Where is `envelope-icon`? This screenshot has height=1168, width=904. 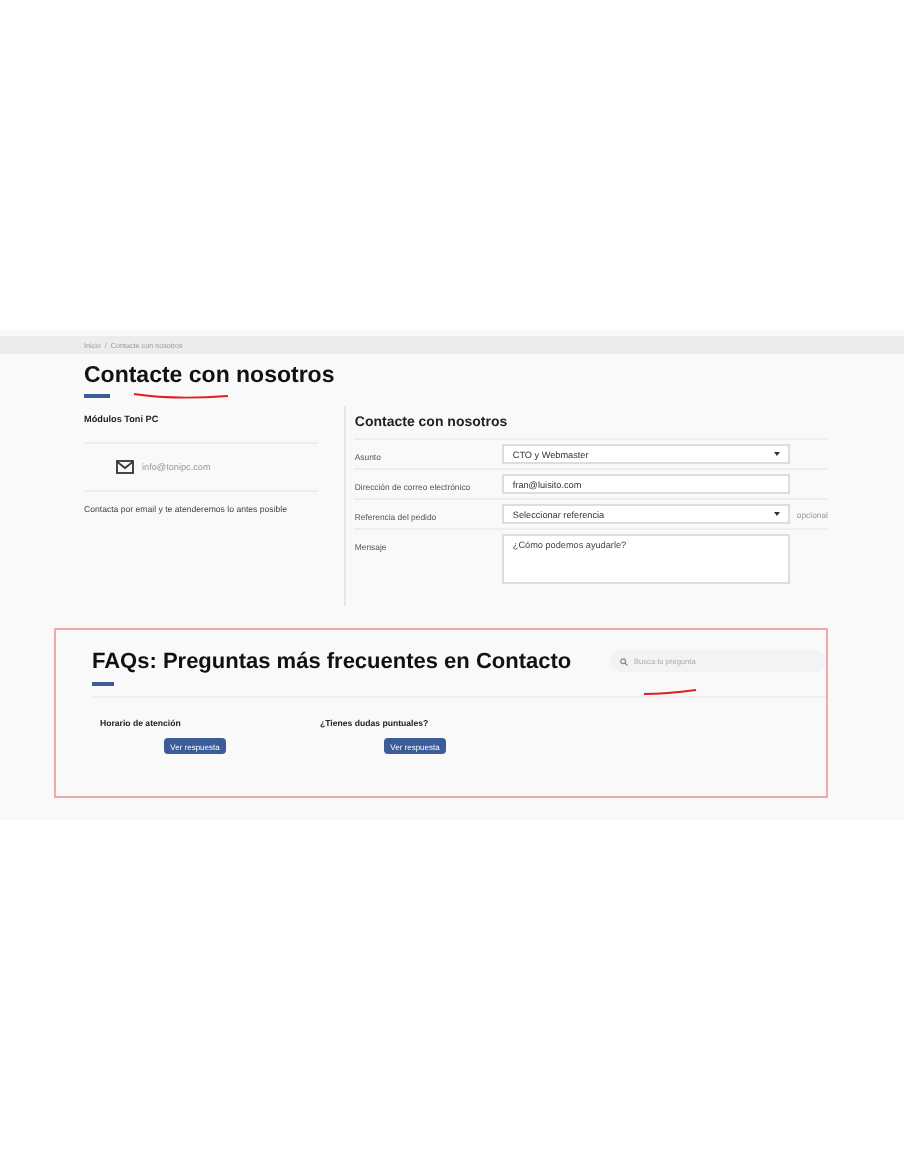 envelope-icon is located at coordinates (125, 467).